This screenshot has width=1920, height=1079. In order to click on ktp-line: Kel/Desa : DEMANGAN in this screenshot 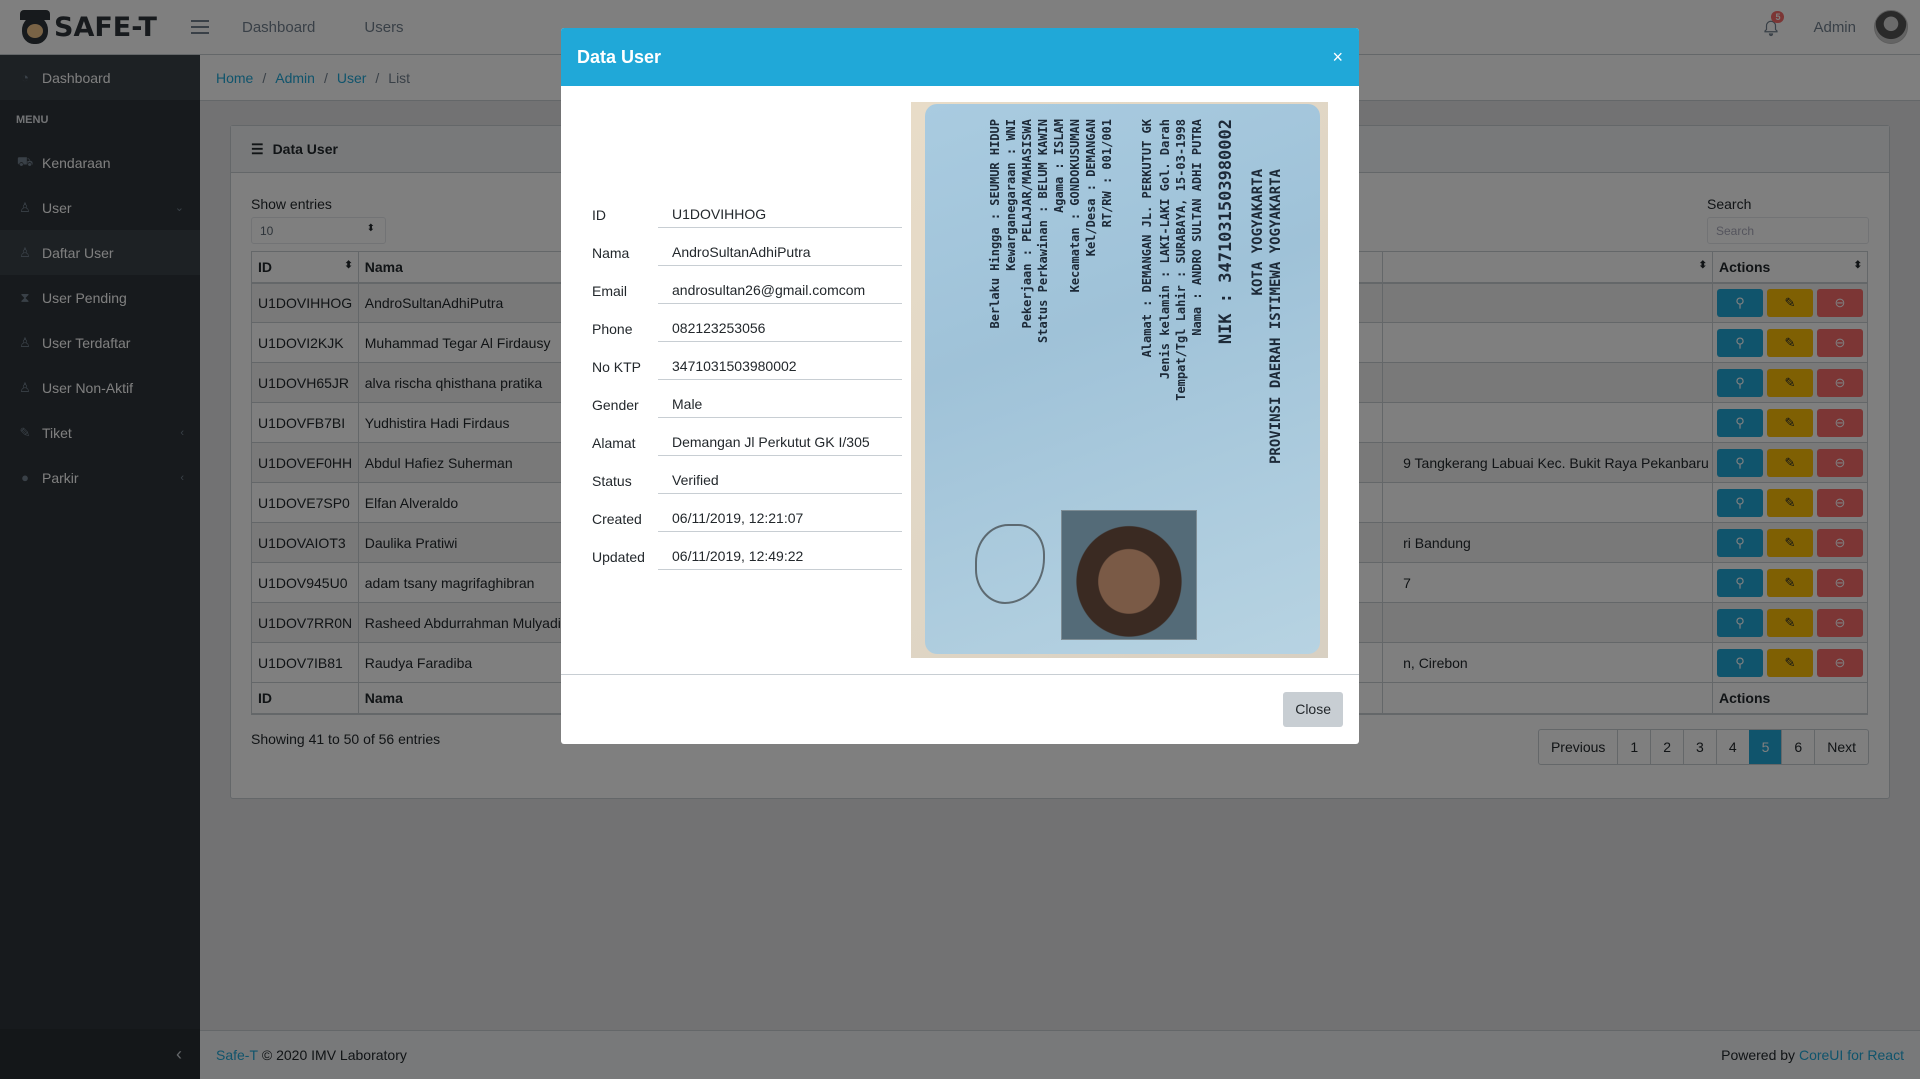, I will do `click(1091, 188)`.